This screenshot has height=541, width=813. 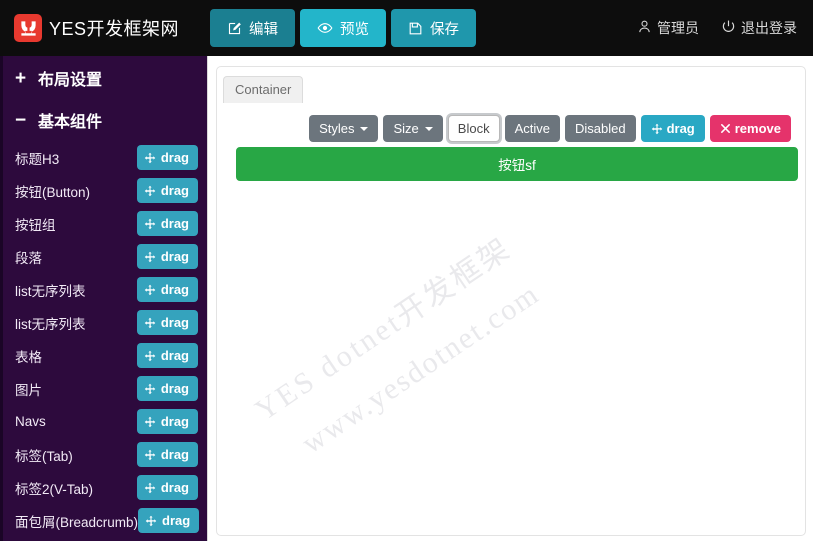 What do you see at coordinates (413, 128) in the screenshot?
I see `size-dropdown: Size` at bounding box center [413, 128].